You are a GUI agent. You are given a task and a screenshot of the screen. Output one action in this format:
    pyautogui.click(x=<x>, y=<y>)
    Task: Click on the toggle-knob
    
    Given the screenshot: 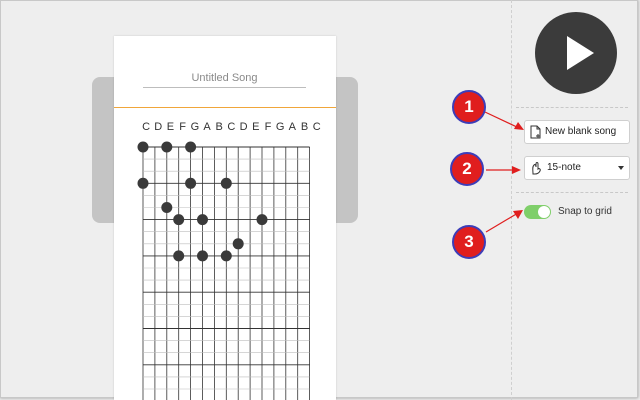 What is the action you would take?
    pyautogui.click(x=544, y=212)
    